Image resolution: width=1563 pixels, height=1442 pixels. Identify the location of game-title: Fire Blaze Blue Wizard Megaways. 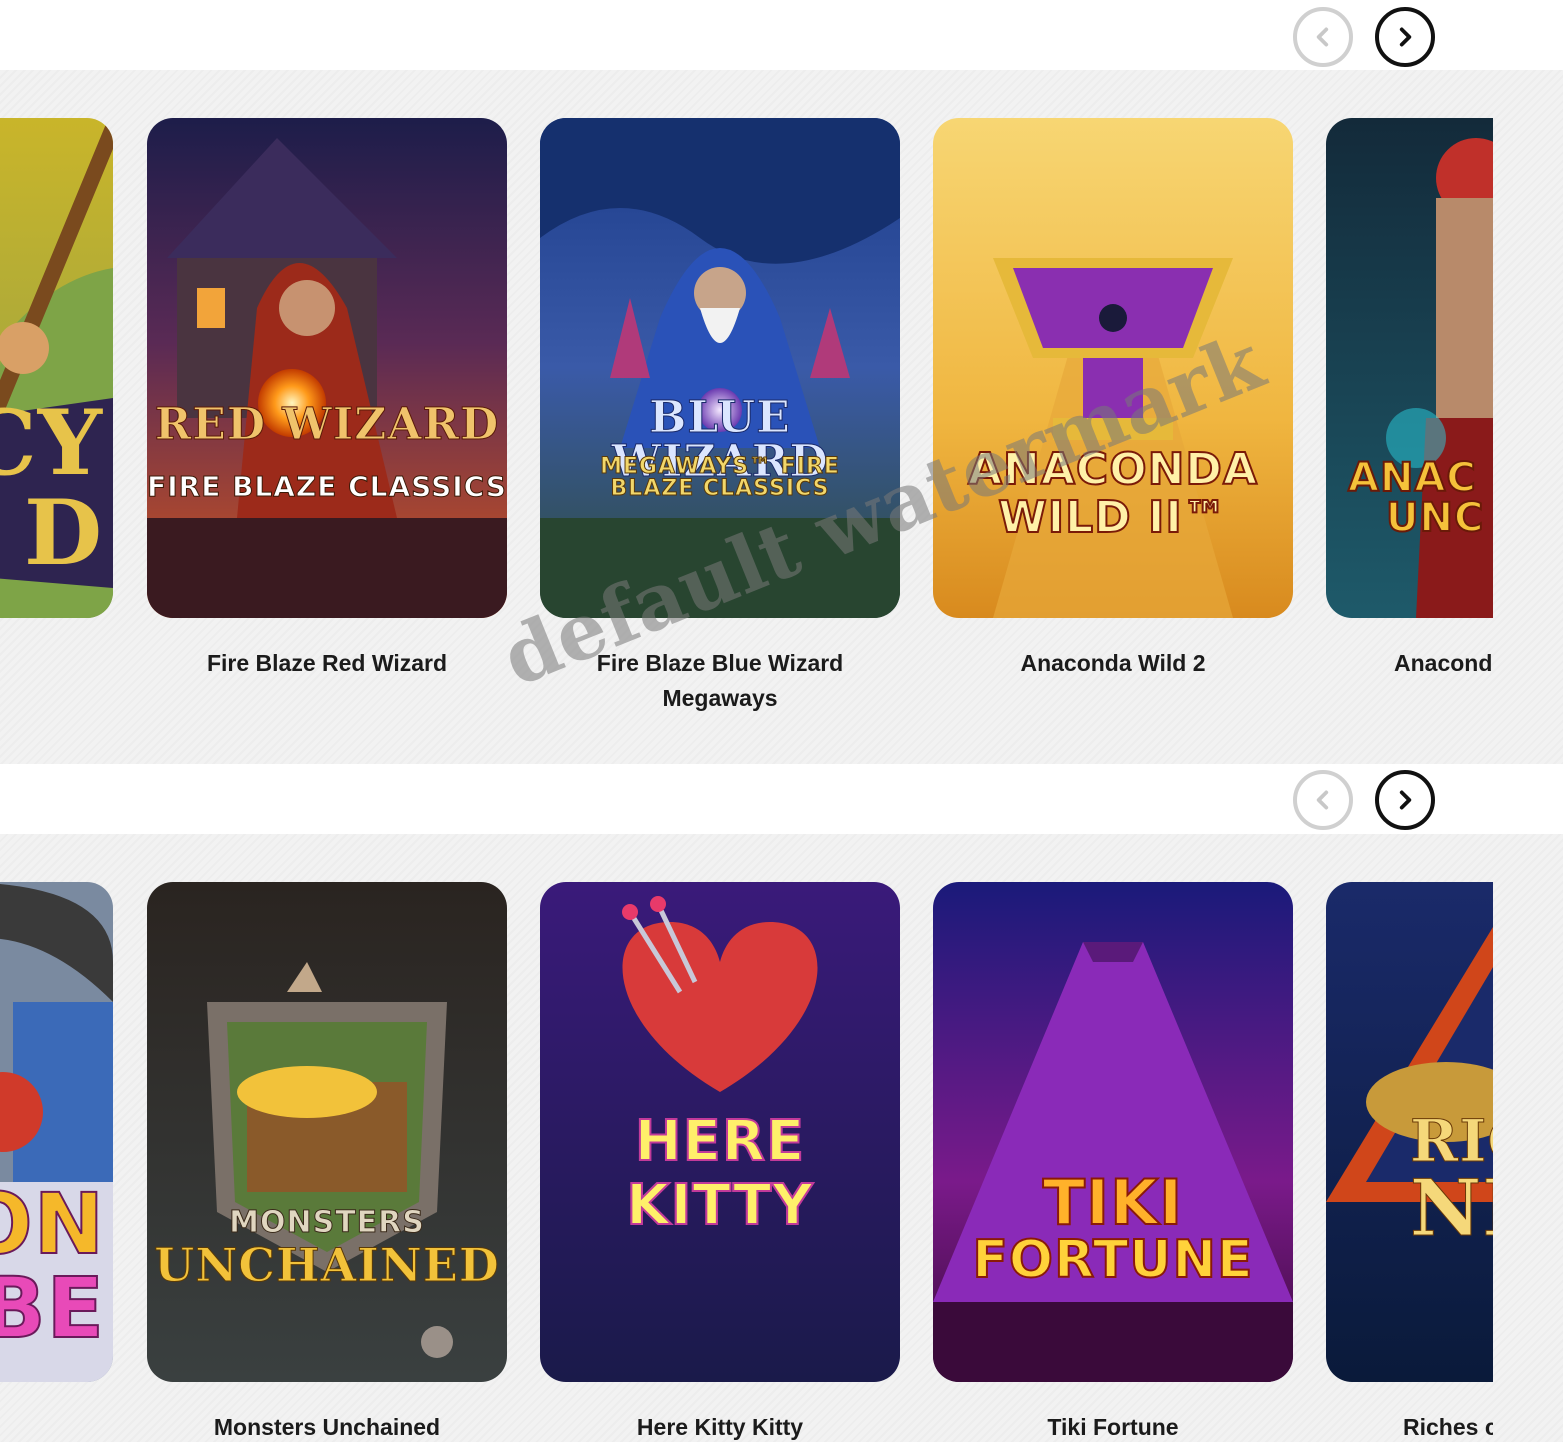
(720, 681).